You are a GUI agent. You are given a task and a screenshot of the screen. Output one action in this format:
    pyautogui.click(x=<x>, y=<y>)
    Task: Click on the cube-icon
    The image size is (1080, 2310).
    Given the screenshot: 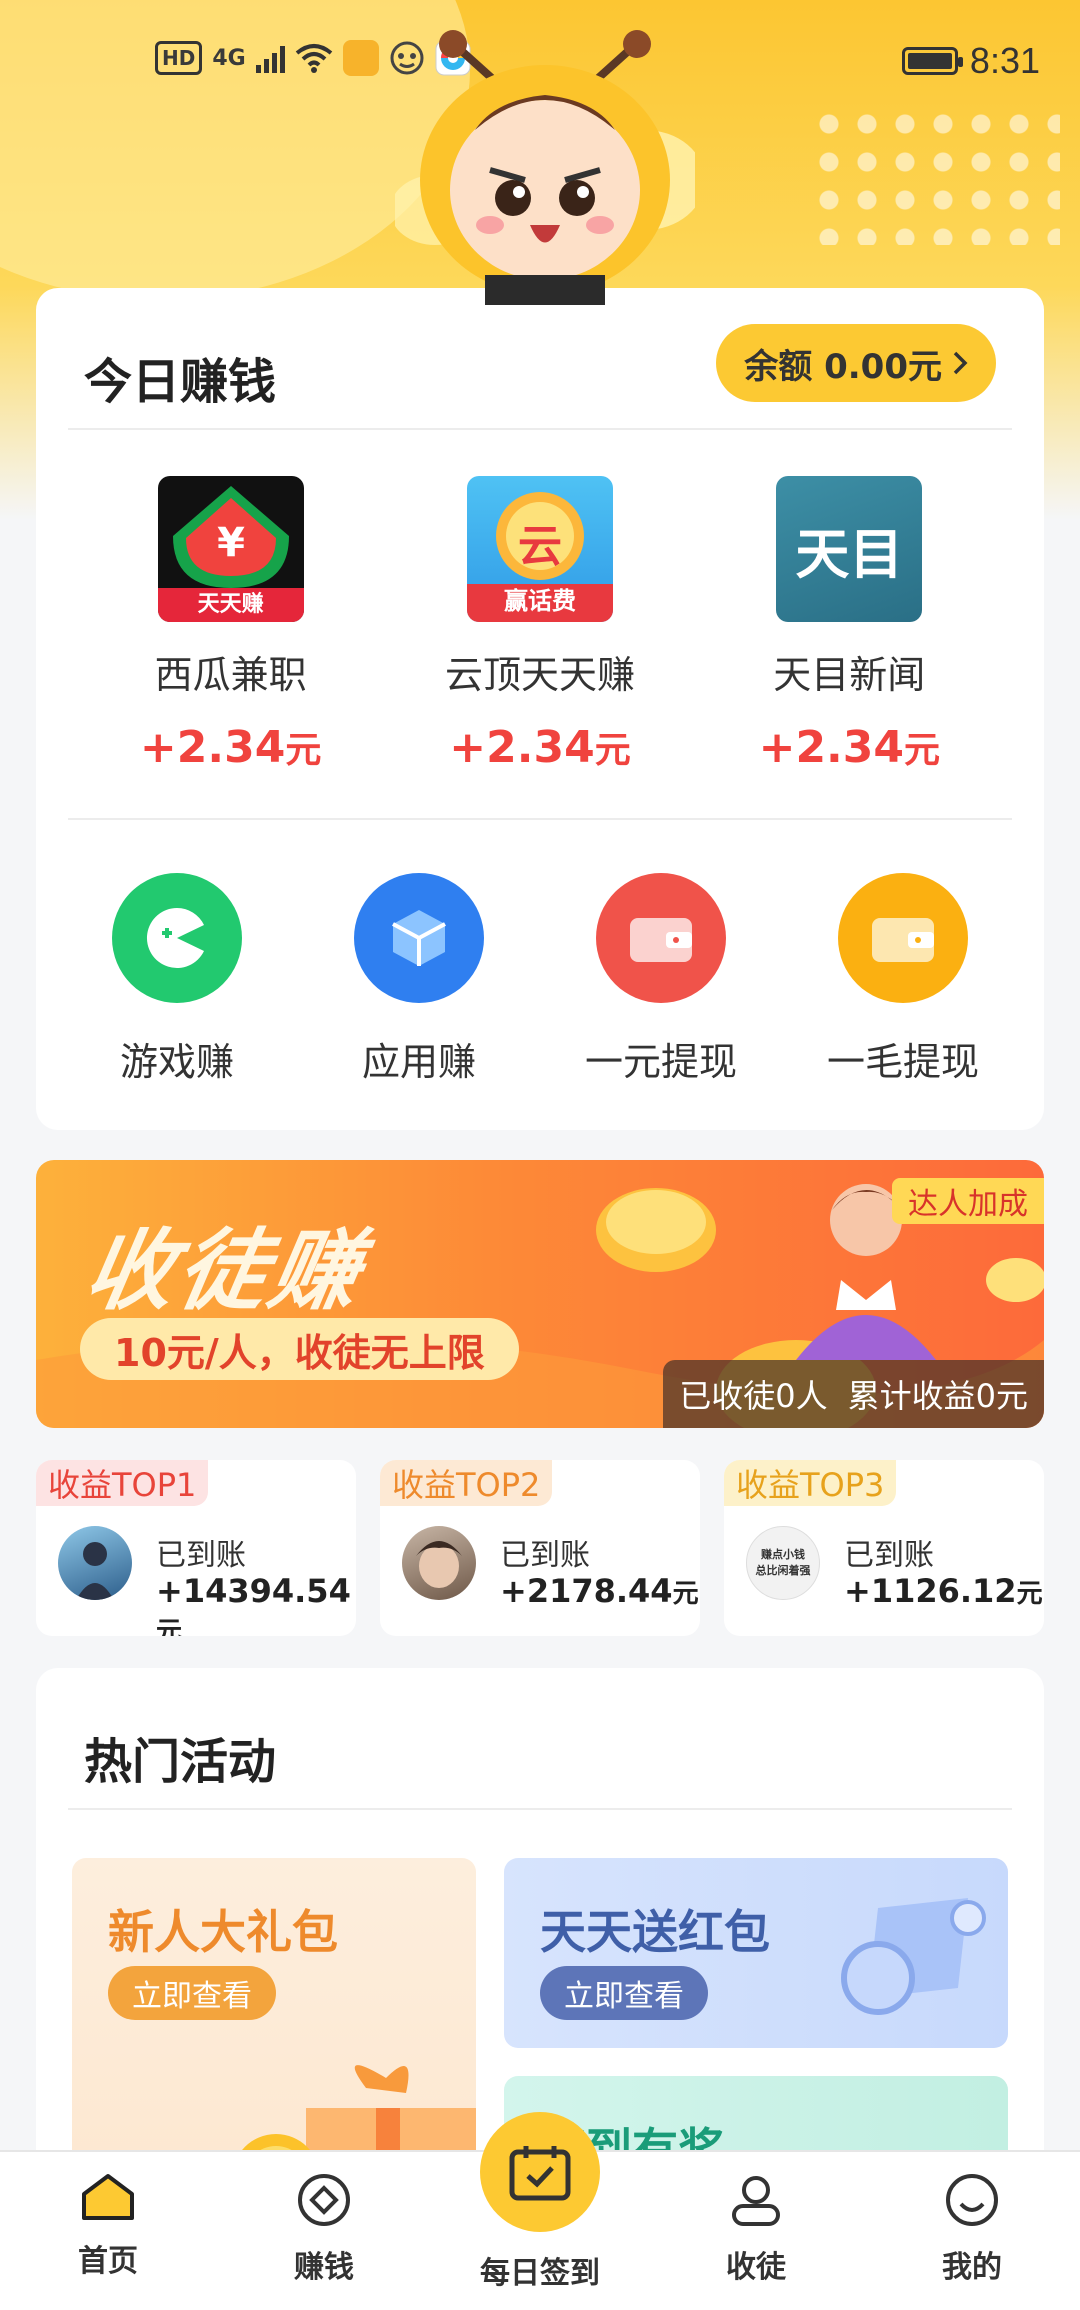 What is the action you would take?
    pyautogui.click(x=419, y=938)
    